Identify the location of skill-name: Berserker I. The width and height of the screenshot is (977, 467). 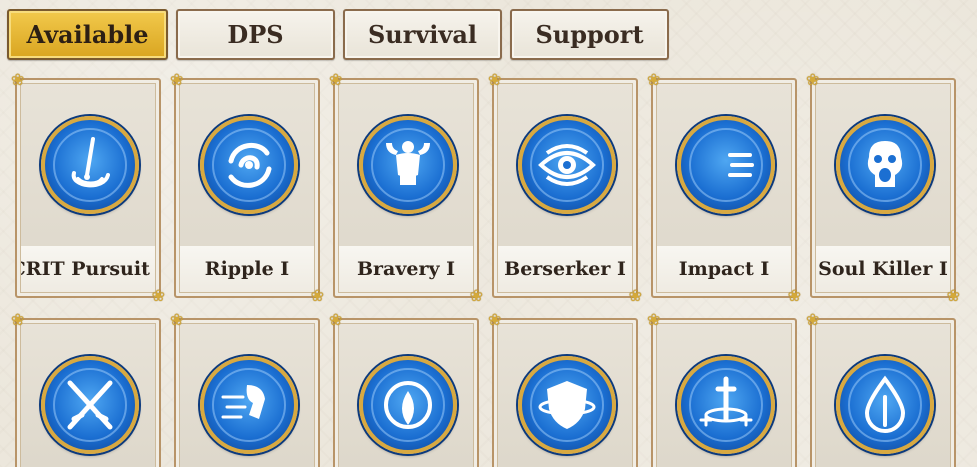
(565, 269).